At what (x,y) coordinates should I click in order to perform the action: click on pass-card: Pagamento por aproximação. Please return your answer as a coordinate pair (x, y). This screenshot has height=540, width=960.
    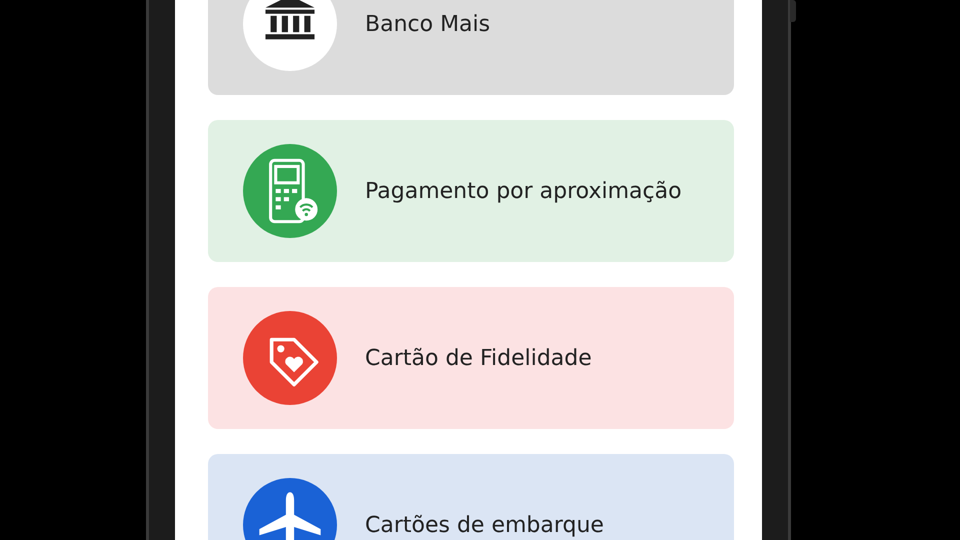
    Looking at the image, I should click on (471, 191).